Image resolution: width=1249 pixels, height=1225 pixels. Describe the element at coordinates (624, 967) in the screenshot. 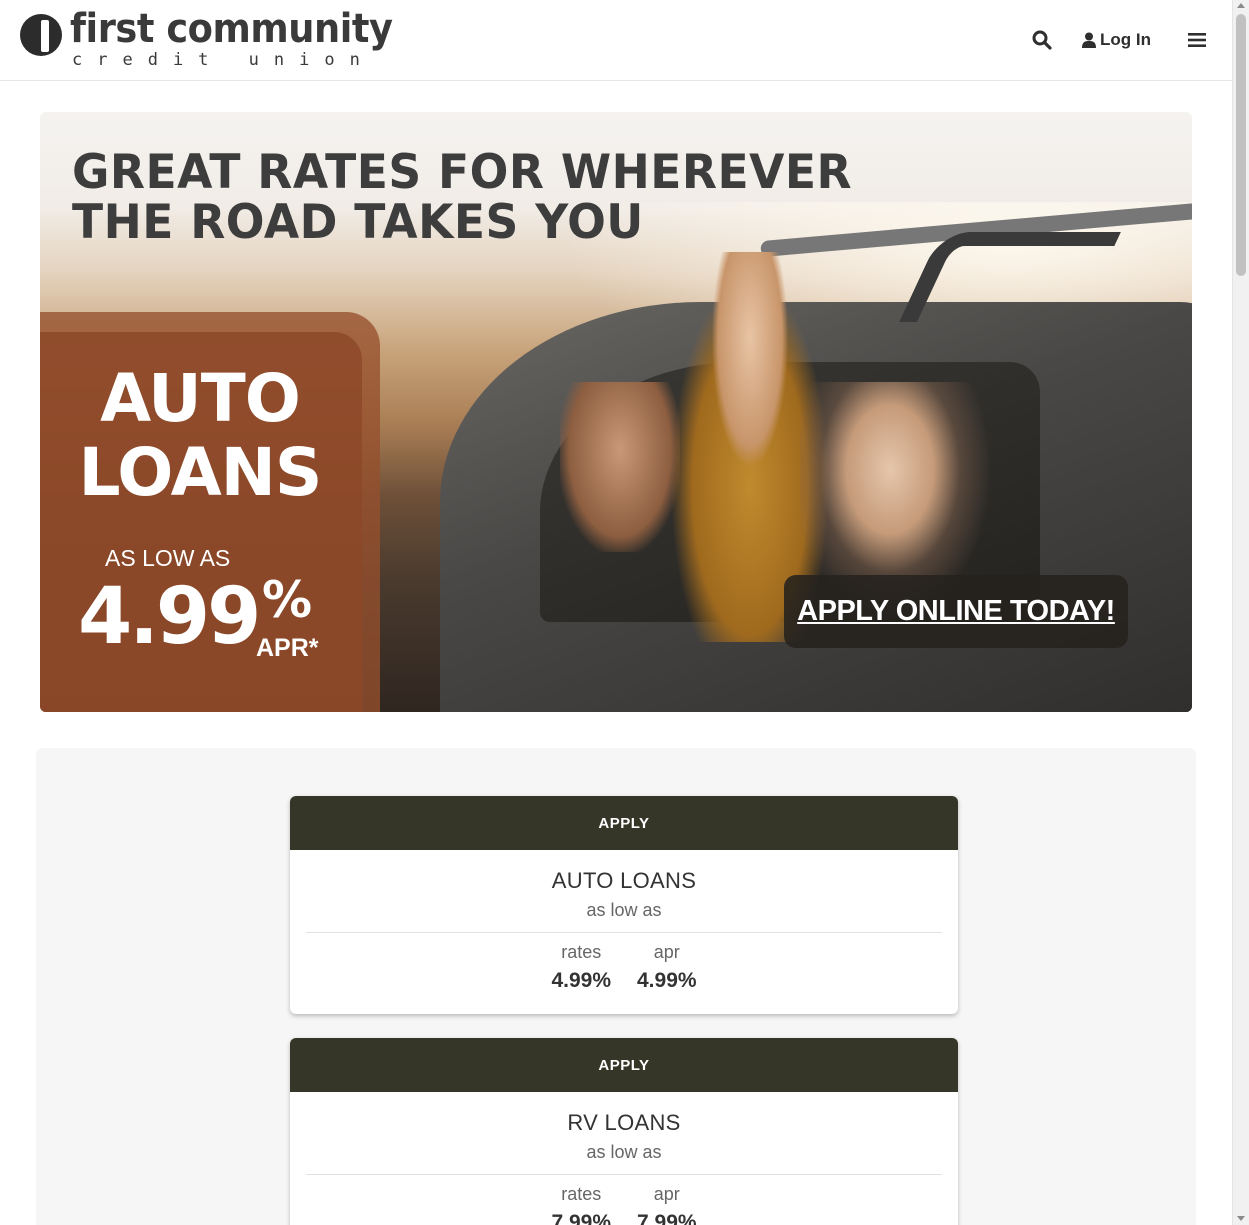

I see `rate-card-values: rates 4.99% apr 4.99%` at that location.